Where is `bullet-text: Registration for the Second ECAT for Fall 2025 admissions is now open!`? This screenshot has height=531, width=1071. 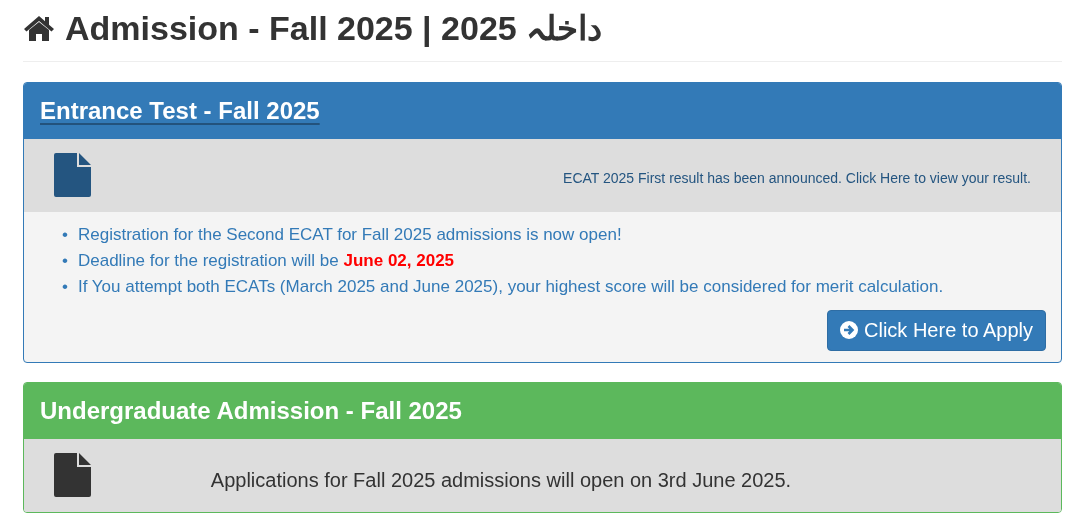
bullet-text: Registration for the Second ECAT for Fall 2025 admissions is now open! is located at coordinates (349, 234).